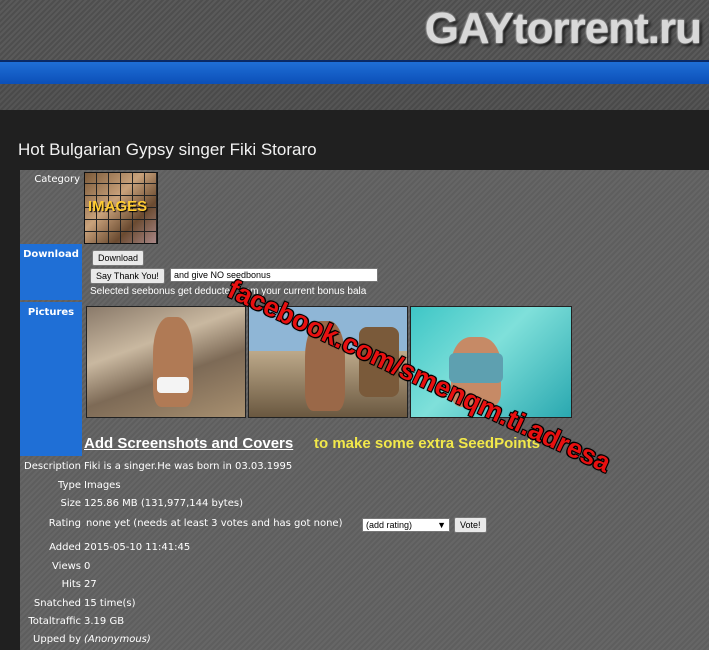 The width and height of the screenshot is (709, 650). Describe the element at coordinates (64, 523) in the screenshot. I see `rating-label: Rating` at that location.